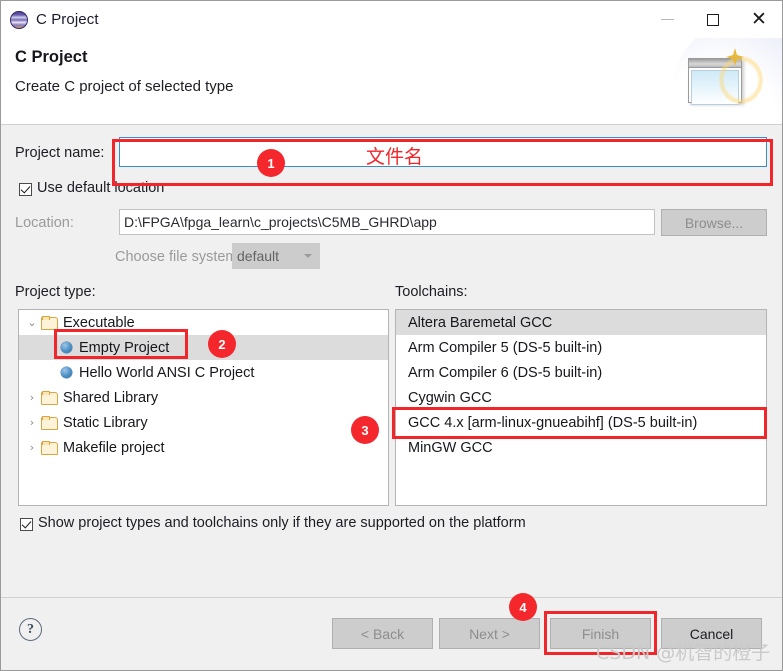 This screenshot has height=671, width=783. Describe the element at coordinates (581, 397) in the screenshot. I see `toolchain-row: Cygwin GCC` at that location.